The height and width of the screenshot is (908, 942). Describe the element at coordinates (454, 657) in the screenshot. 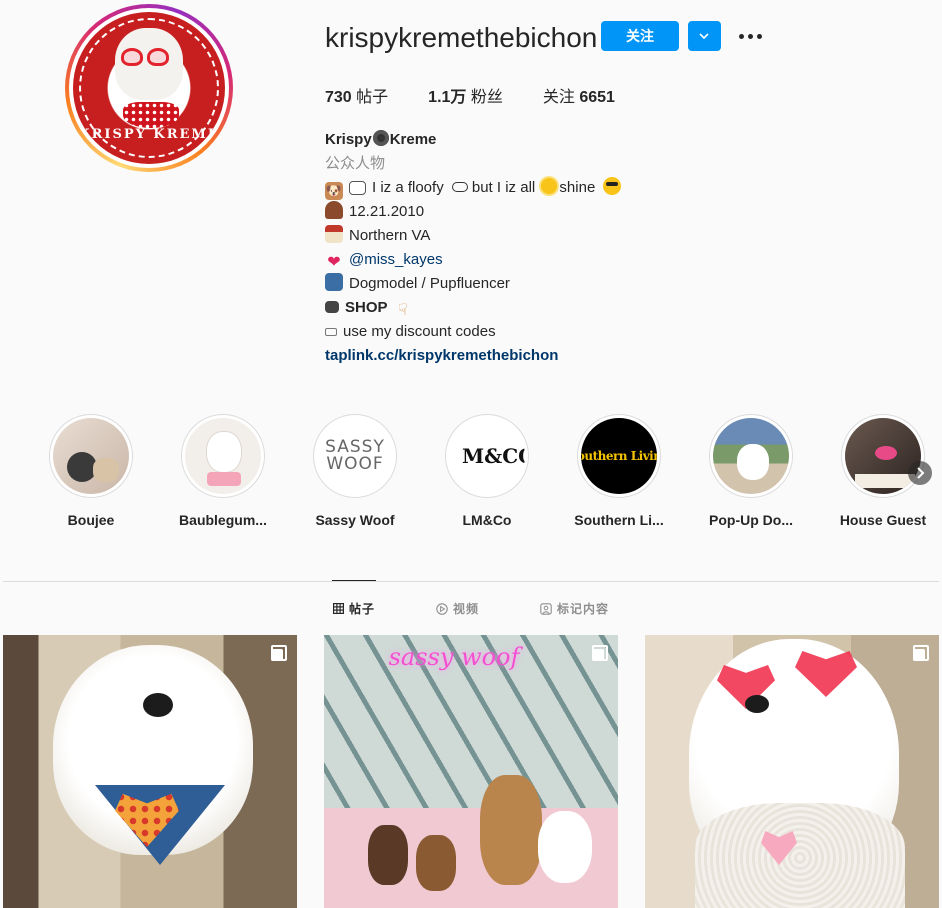

I see `neon-sign-text: sassy woof` at that location.